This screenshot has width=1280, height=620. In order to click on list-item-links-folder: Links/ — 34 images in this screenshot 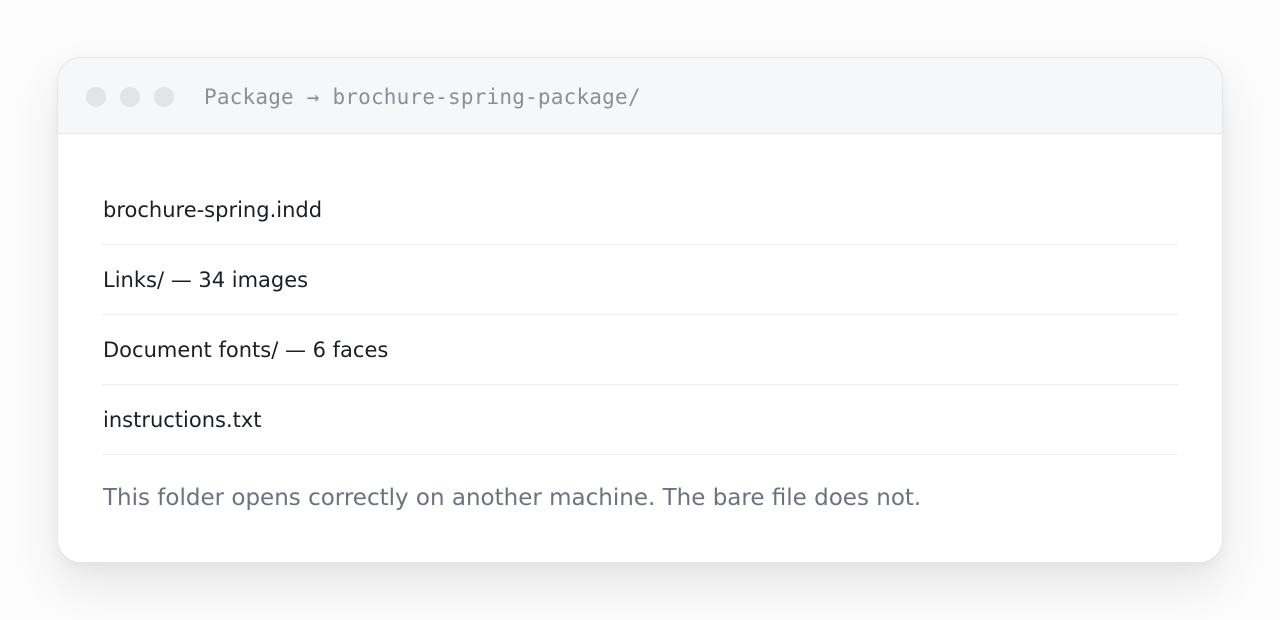, I will do `click(640, 280)`.